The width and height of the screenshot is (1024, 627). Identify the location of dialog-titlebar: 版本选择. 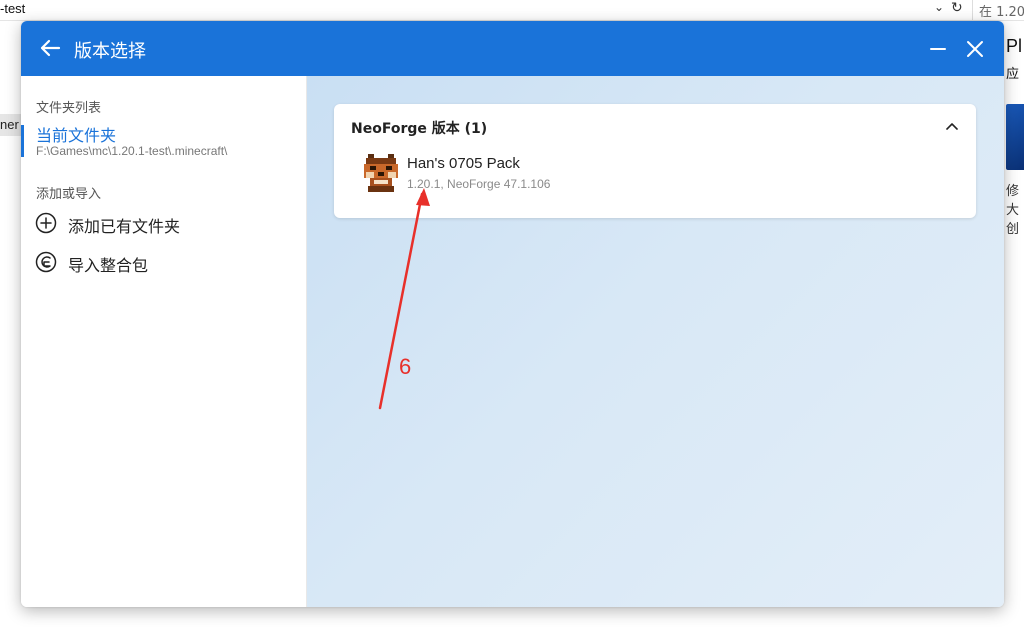
(512, 48).